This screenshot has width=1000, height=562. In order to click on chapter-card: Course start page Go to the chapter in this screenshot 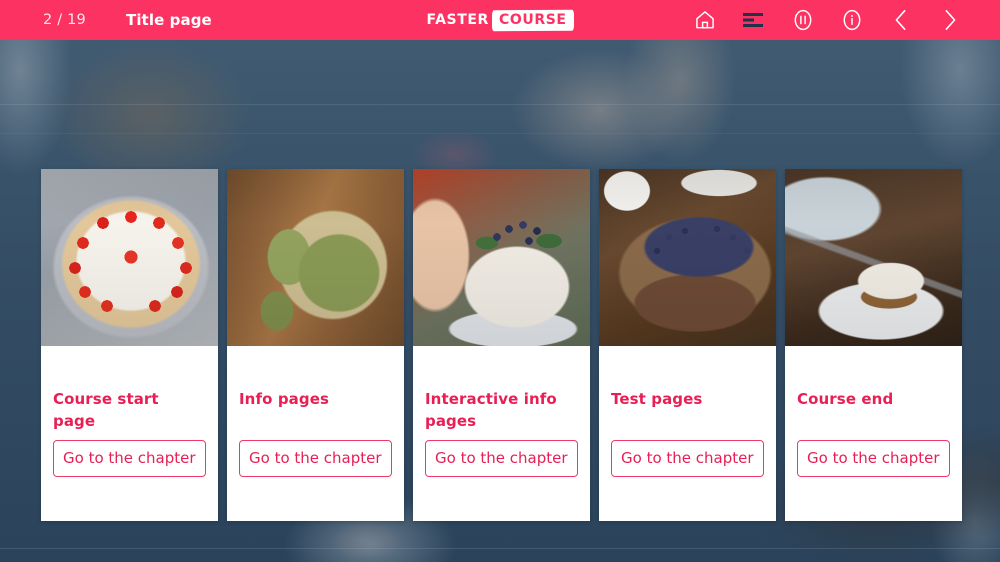, I will do `click(129, 345)`.